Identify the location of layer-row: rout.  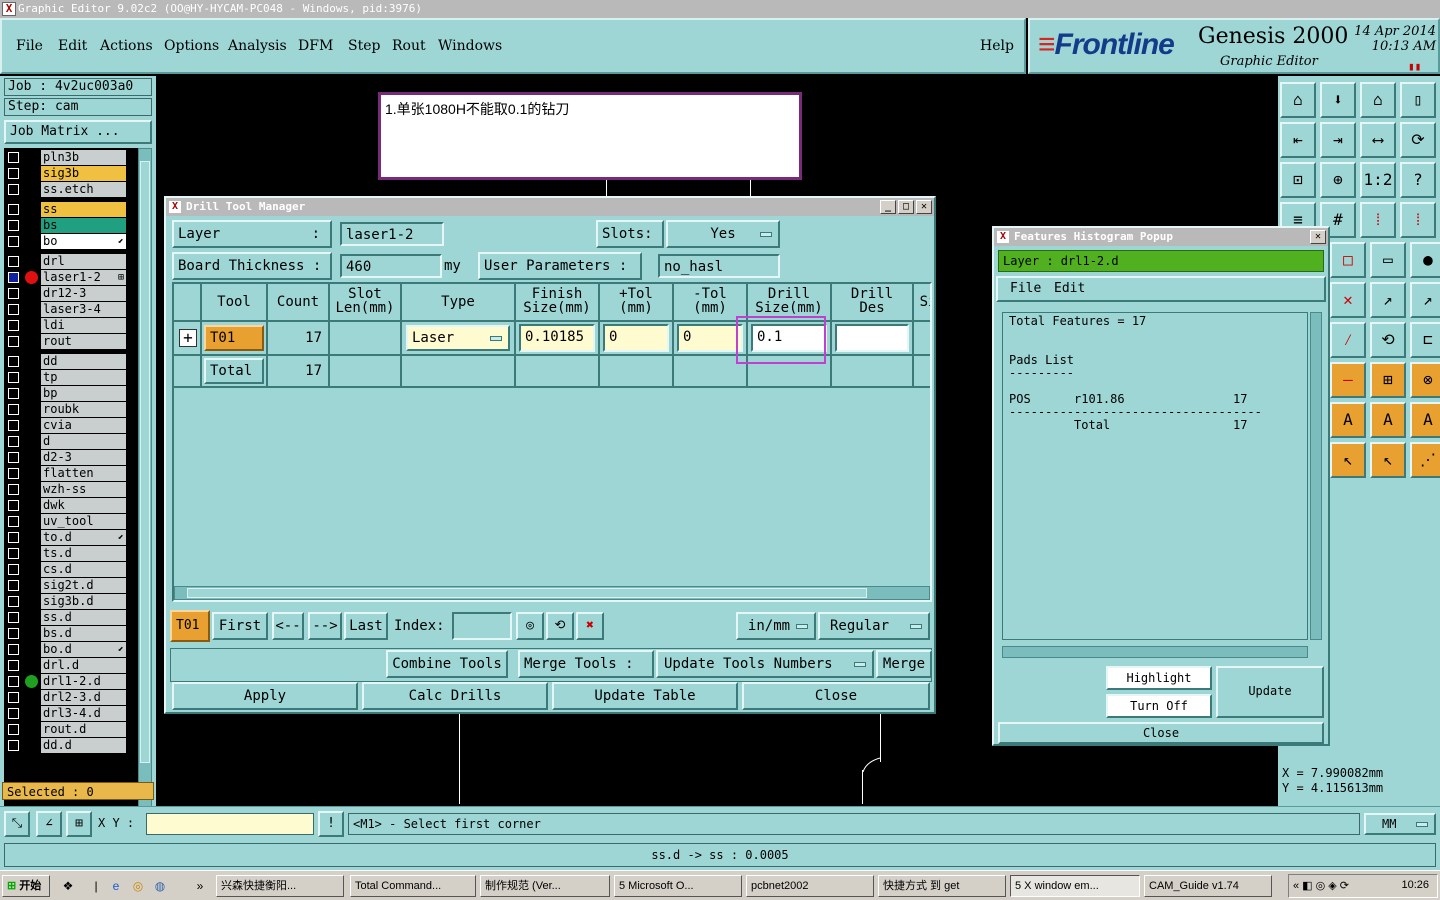
(71, 341).